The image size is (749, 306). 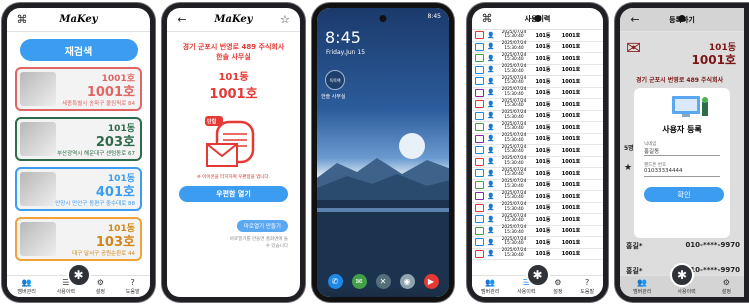 I want to click on topbar: ← MaKey ☆, so click(x=233, y=20).